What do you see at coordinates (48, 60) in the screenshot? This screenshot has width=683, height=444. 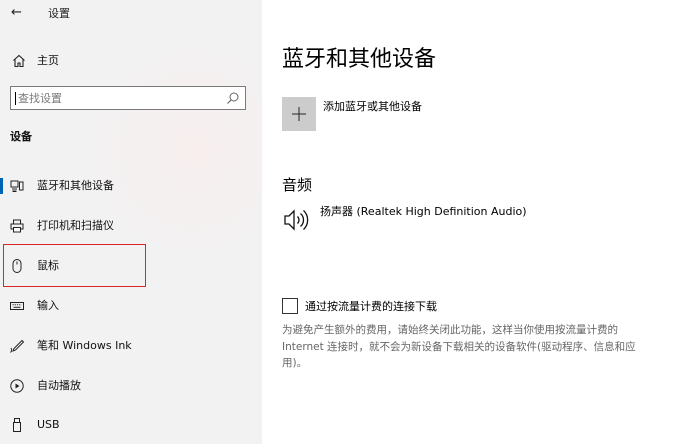 I see `home-label: 主页` at bounding box center [48, 60].